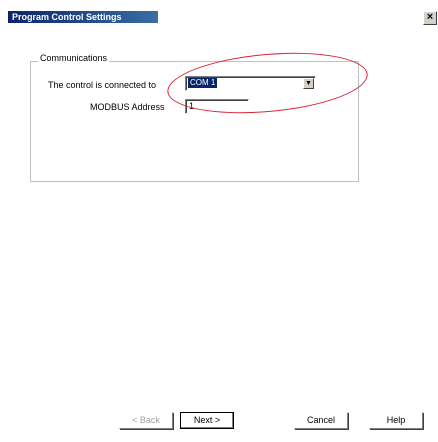 This screenshot has width=438, height=442. I want to click on close-icon: ×, so click(430, 17).